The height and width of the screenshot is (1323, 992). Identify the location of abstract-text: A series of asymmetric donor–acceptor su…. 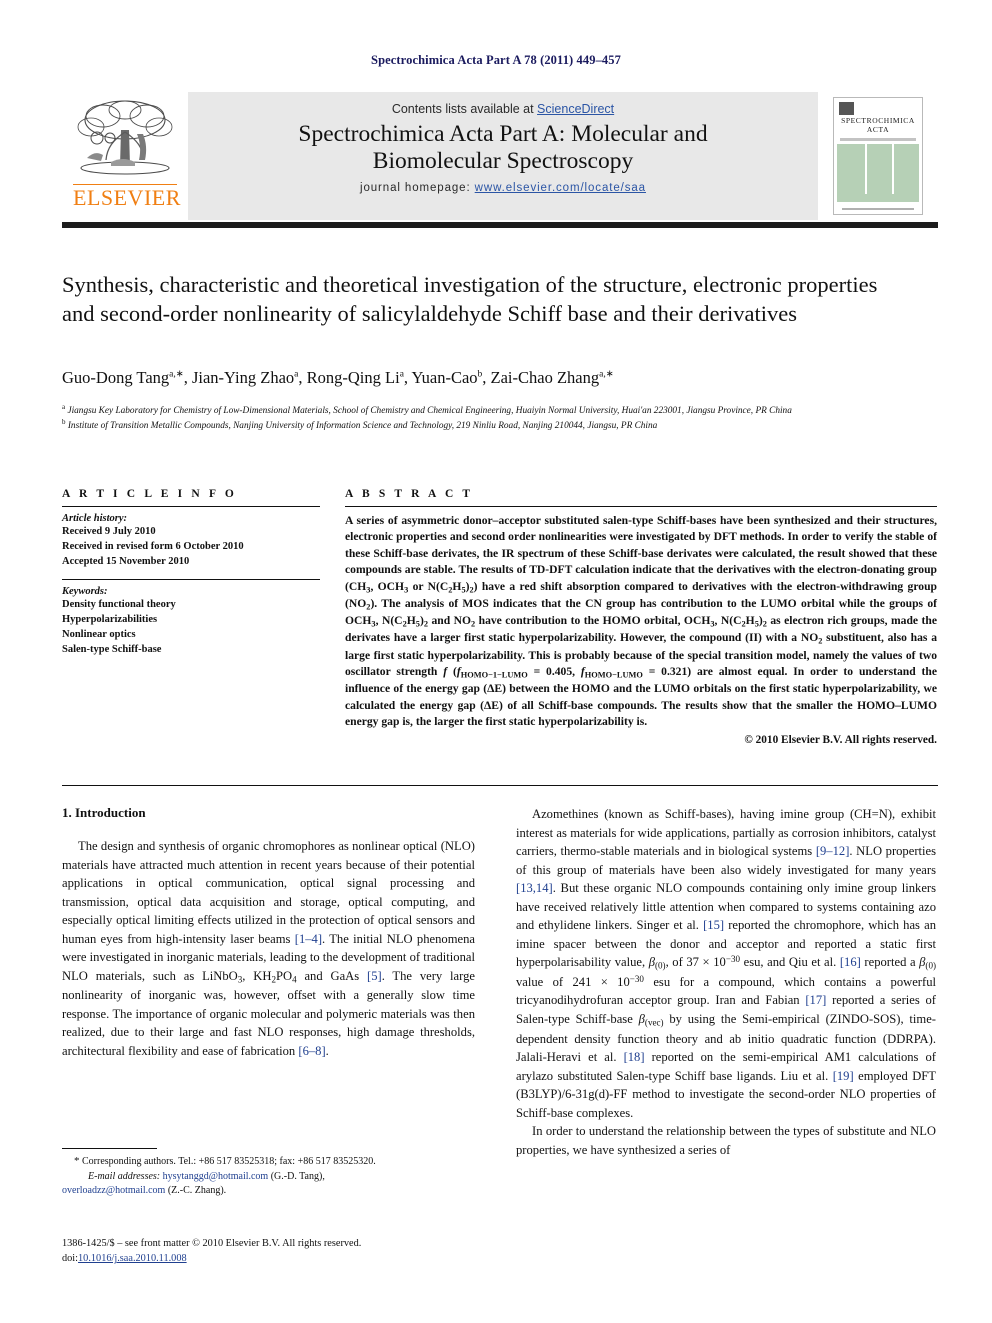
(641, 621).